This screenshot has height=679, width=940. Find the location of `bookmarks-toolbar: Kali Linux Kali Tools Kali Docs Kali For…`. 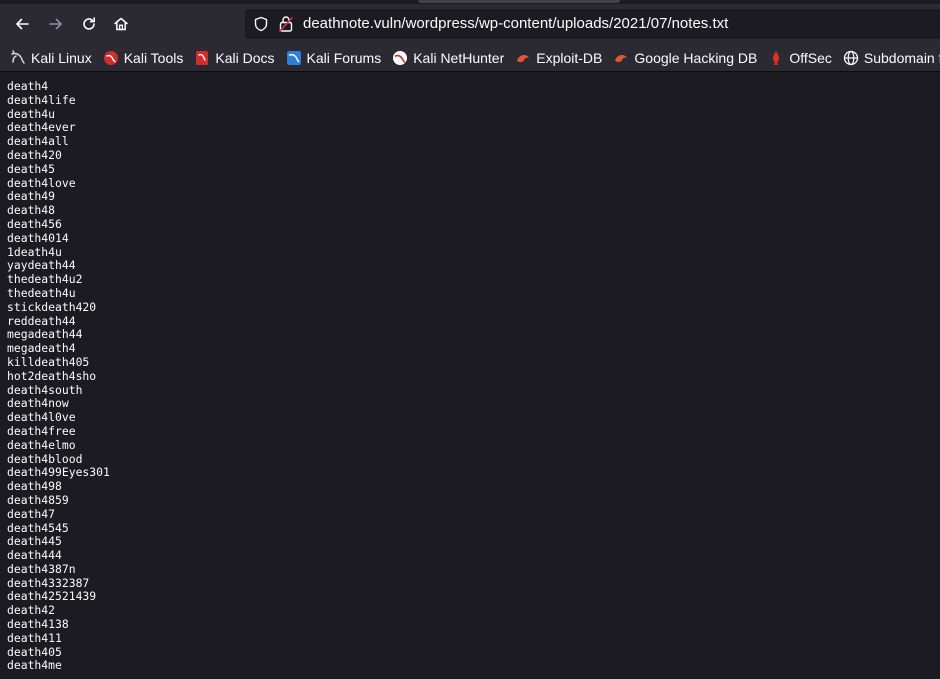

bookmarks-toolbar: Kali Linux Kali Tools Kali Docs Kali For… is located at coordinates (470, 58).